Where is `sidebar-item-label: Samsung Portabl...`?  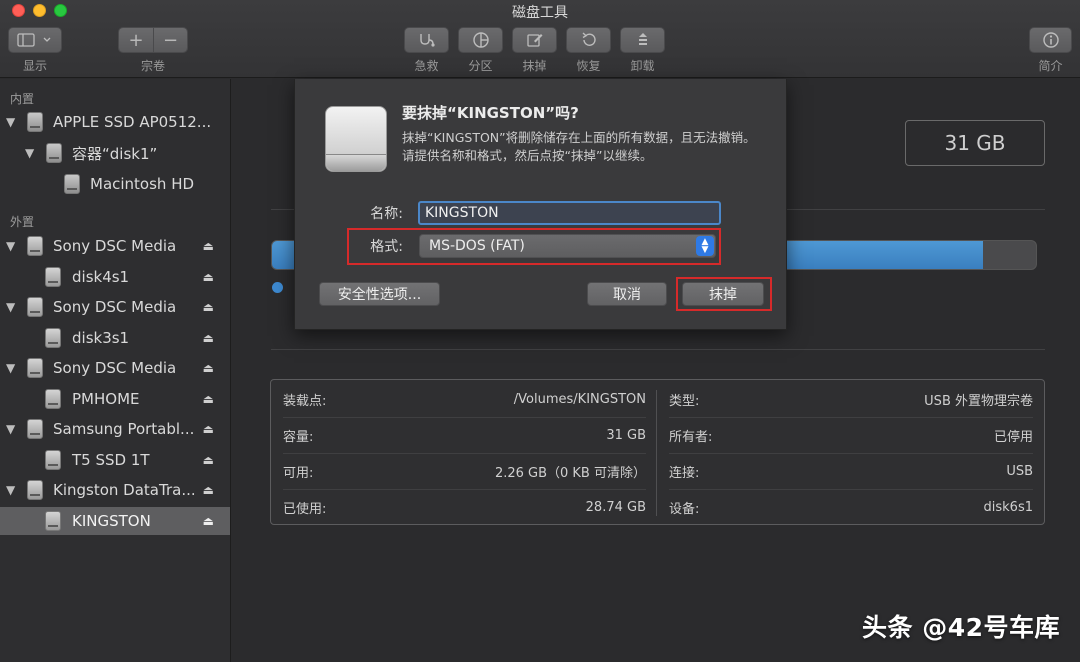
sidebar-item-label: Samsung Portabl... is located at coordinates (124, 429).